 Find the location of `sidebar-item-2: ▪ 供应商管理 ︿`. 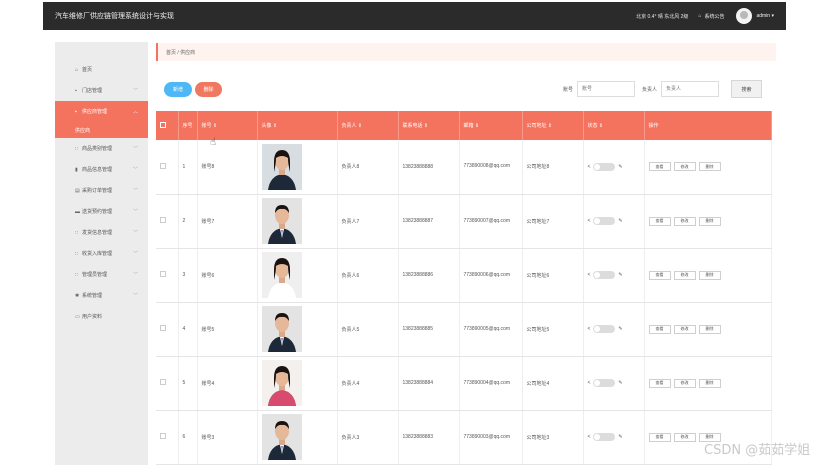

sidebar-item-2: ▪ 供应商管理 ︿ is located at coordinates (101, 111).